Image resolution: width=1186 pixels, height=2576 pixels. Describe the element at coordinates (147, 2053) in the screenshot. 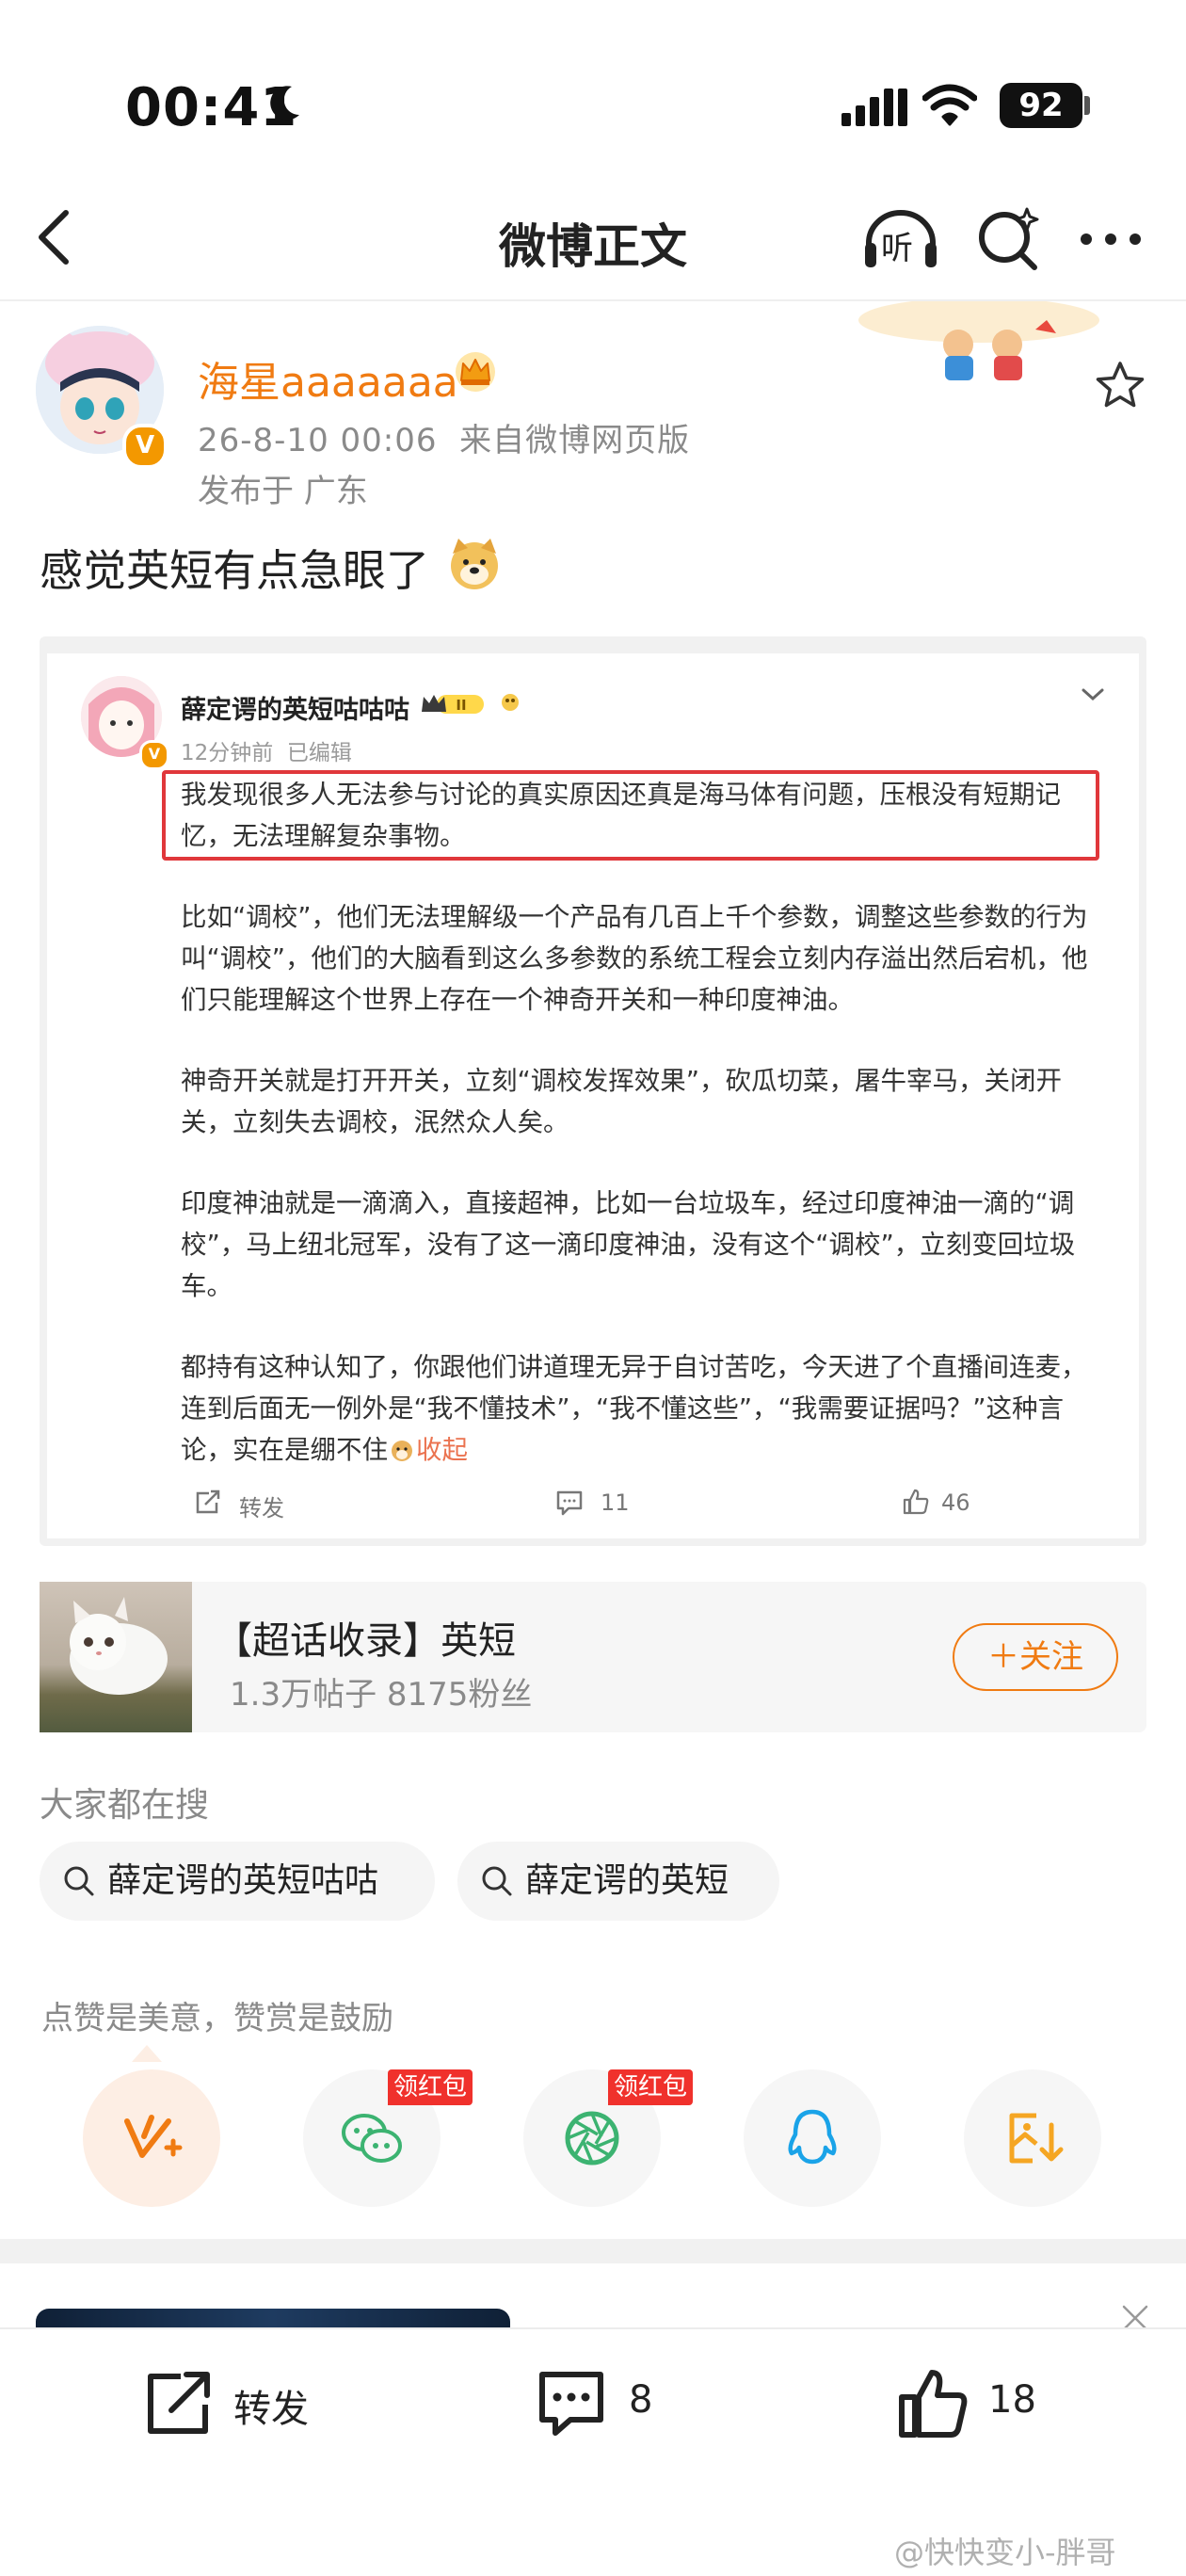

I see `like-hint-caret` at that location.